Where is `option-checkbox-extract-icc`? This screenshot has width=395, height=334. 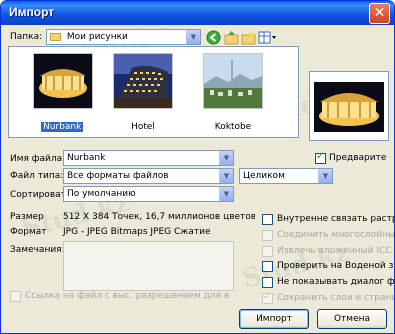
option-checkbox-extract-icc is located at coordinates (267, 251).